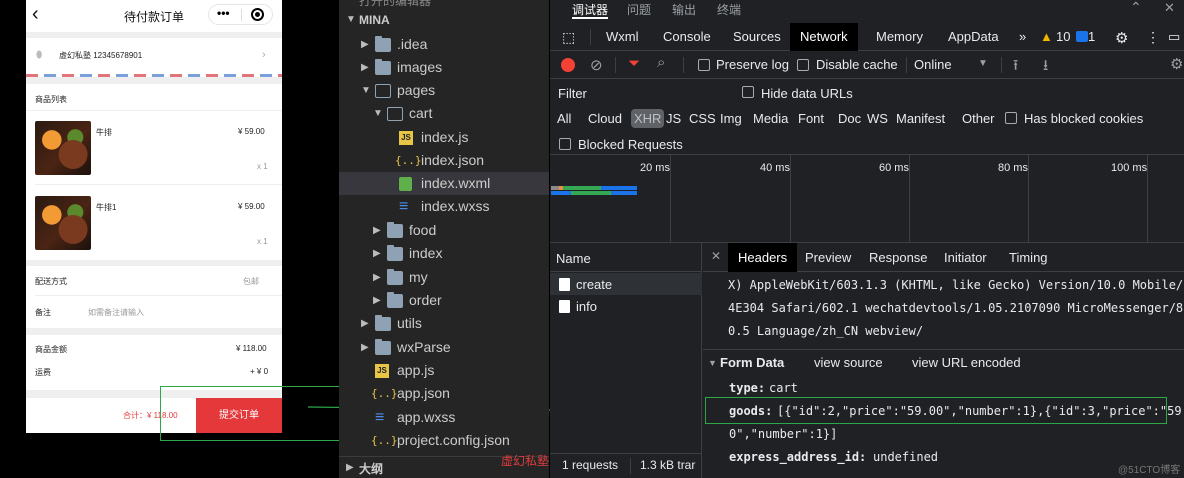 Image resolution: width=1184 pixels, height=478 pixels. Describe the element at coordinates (453, 440) in the screenshot. I see `tree-item-label: project.config.json` at that location.